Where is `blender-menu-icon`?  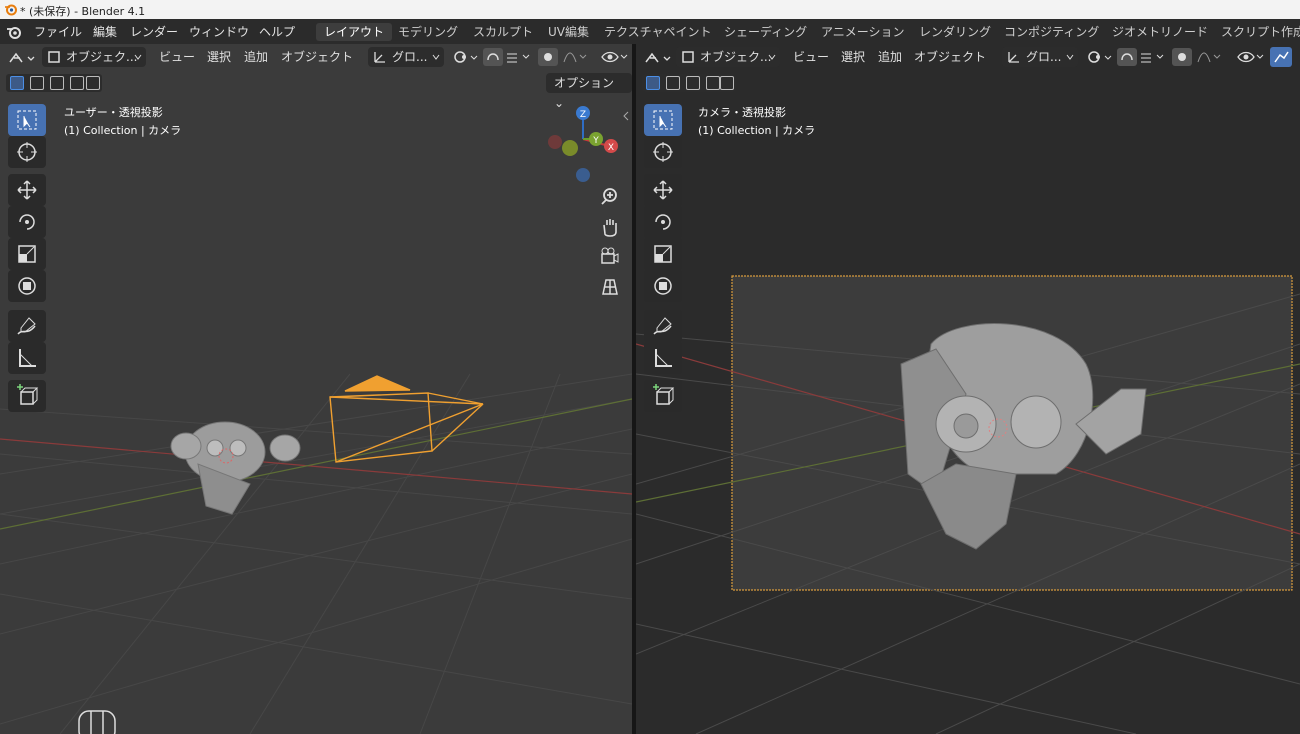
blender-menu-icon is located at coordinates (14, 32).